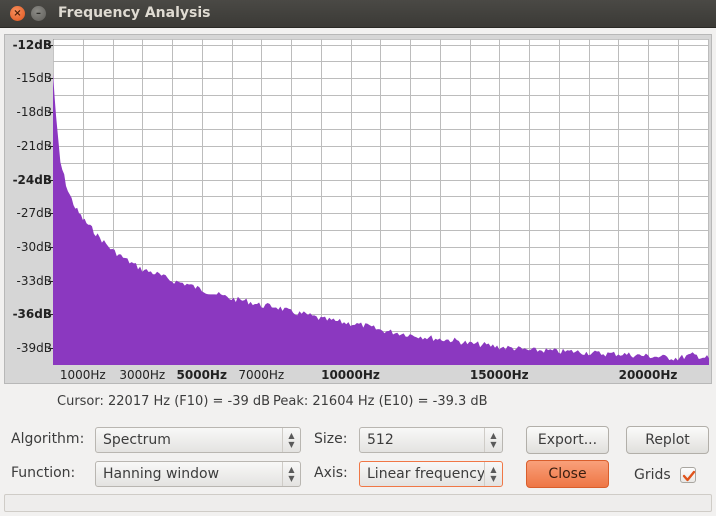 The width and height of the screenshot is (716, 516). What do you see at coordinates (43, 473) in the screenshot?
I see `function-label: Function:` at bounding box center [43, 473].